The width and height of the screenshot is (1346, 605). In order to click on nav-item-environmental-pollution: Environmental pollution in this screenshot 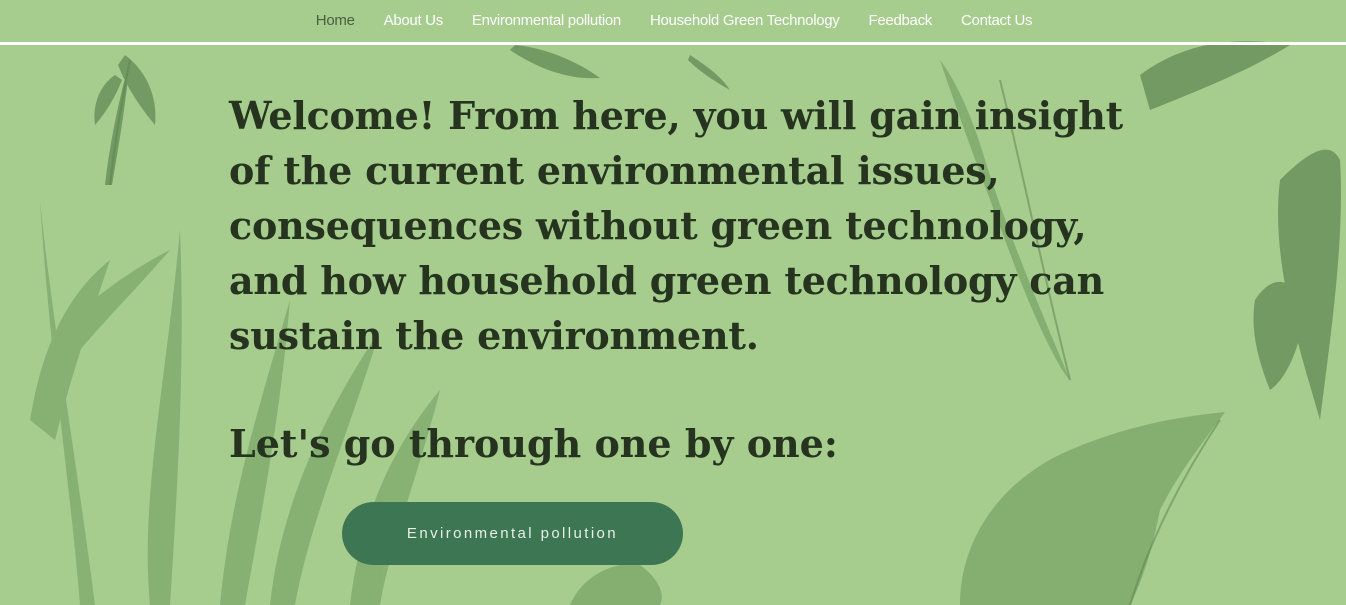, I will do `click(546, 21)`.